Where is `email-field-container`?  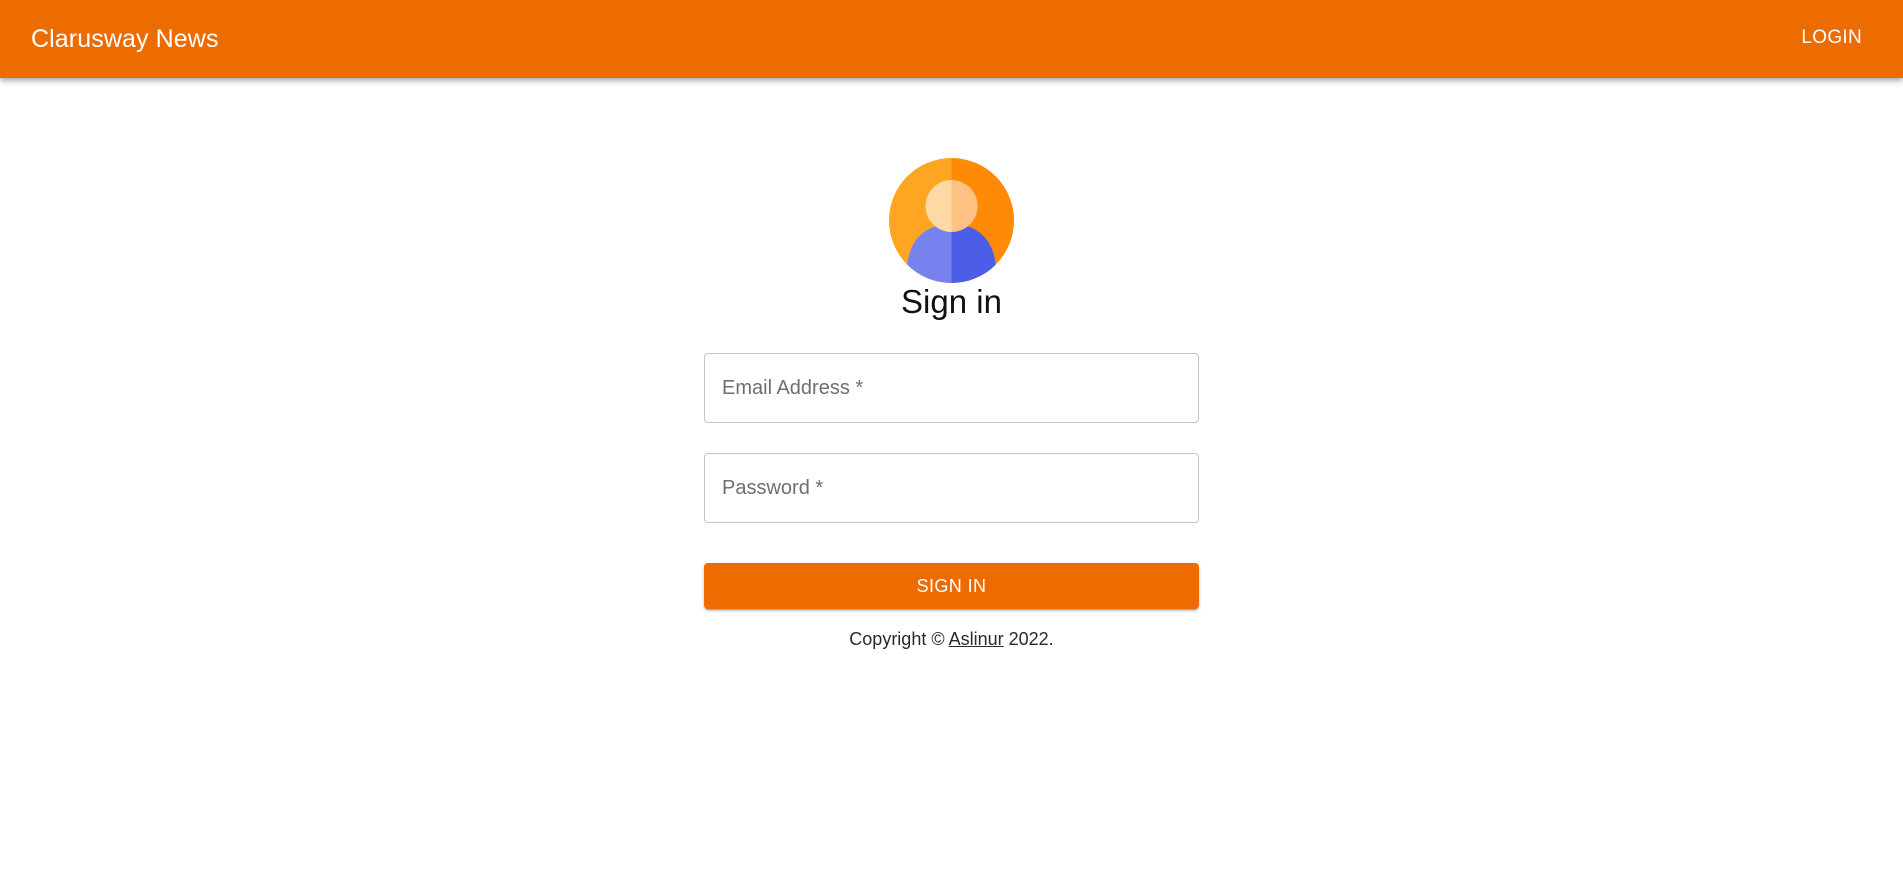
email-field-container is located at coordinates (951, 388).